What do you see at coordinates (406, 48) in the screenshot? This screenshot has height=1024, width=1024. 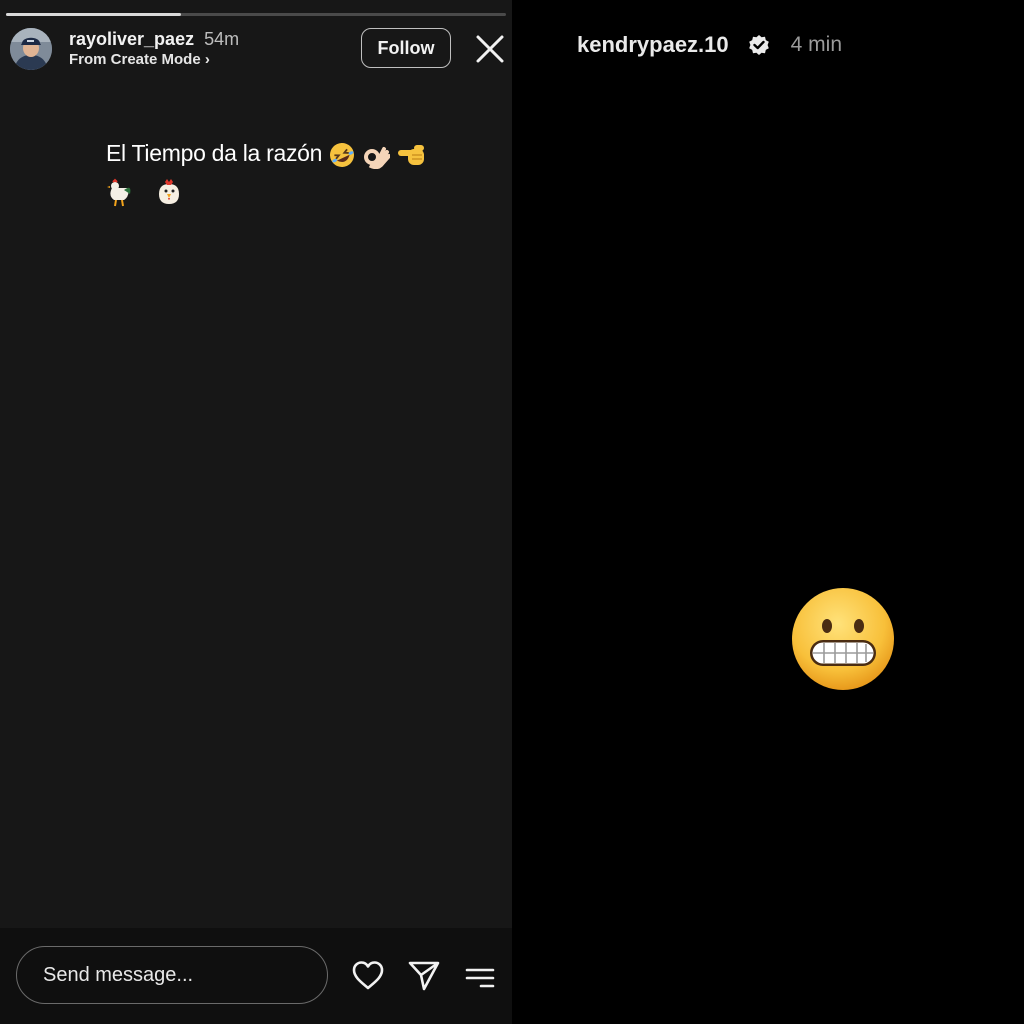 I see `follow-button: Follow` at bounding box center [406, 48].